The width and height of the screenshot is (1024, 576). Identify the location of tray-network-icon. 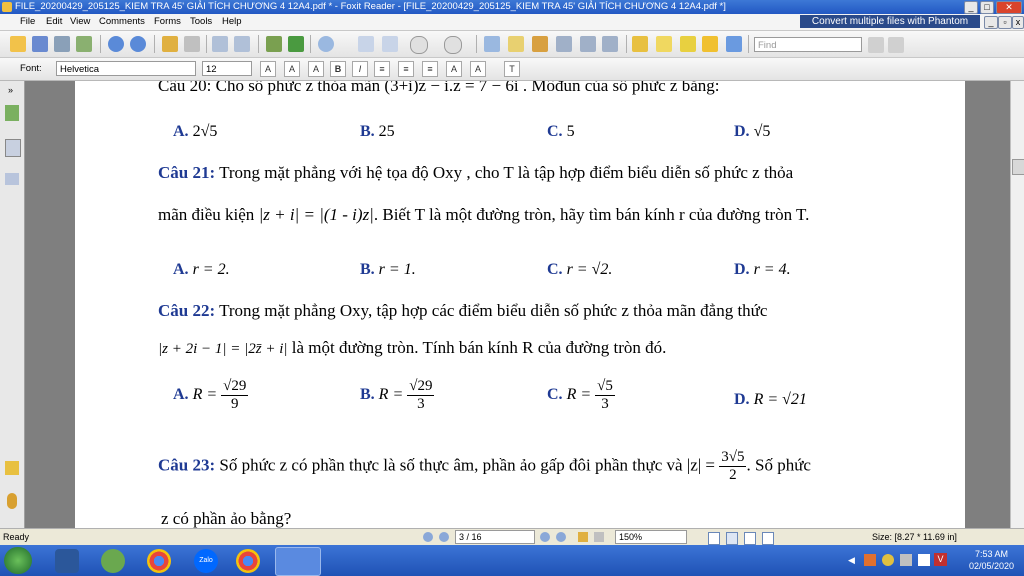
(888, 560).